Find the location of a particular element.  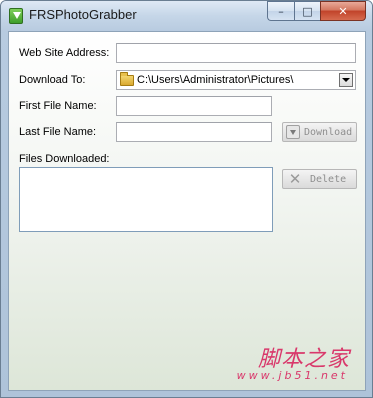

web-site-address-label: Web Site Address: is located at coordinates (64, 53).